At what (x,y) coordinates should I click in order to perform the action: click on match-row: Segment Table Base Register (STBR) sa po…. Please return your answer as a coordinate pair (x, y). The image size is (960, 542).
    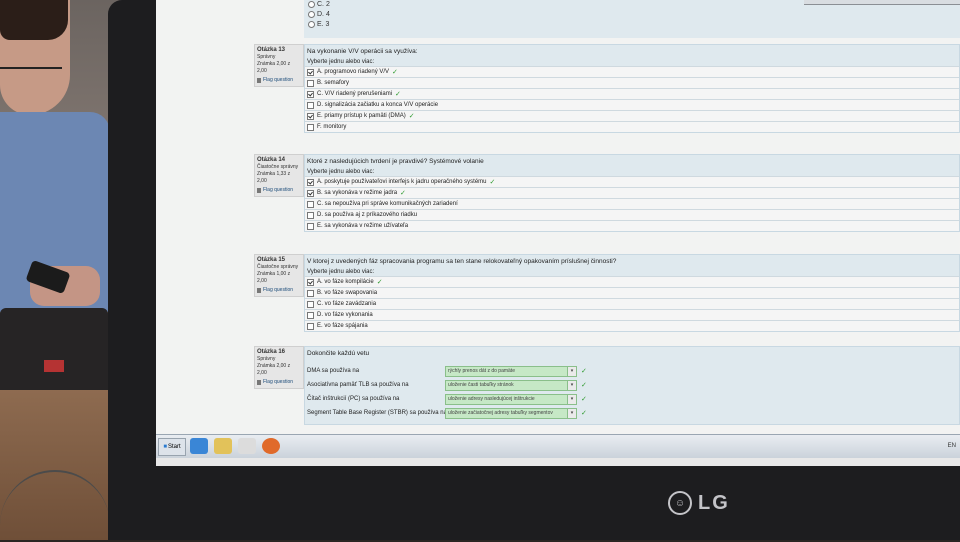
    Looking at the image, I should click on (632, 413).